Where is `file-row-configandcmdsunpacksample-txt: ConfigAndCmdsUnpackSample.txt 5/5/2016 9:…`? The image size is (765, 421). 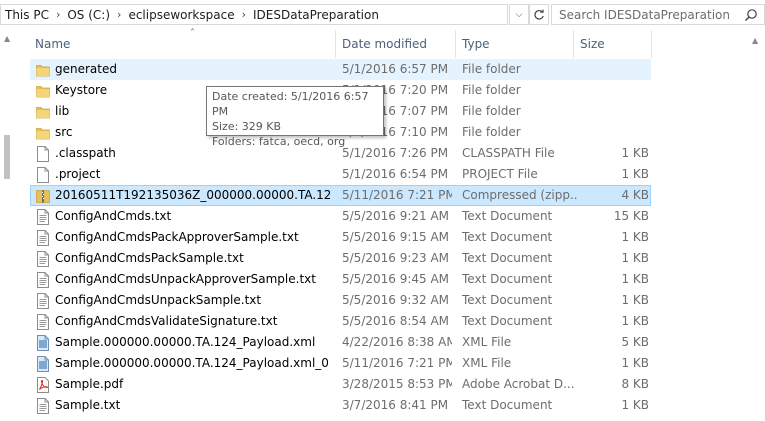
file-row-configandcmdsunpacksample-txt: ConfigAndCmdsUnpackSample.txt 5/5/2016 9:… is located at coordinates (340, 300).